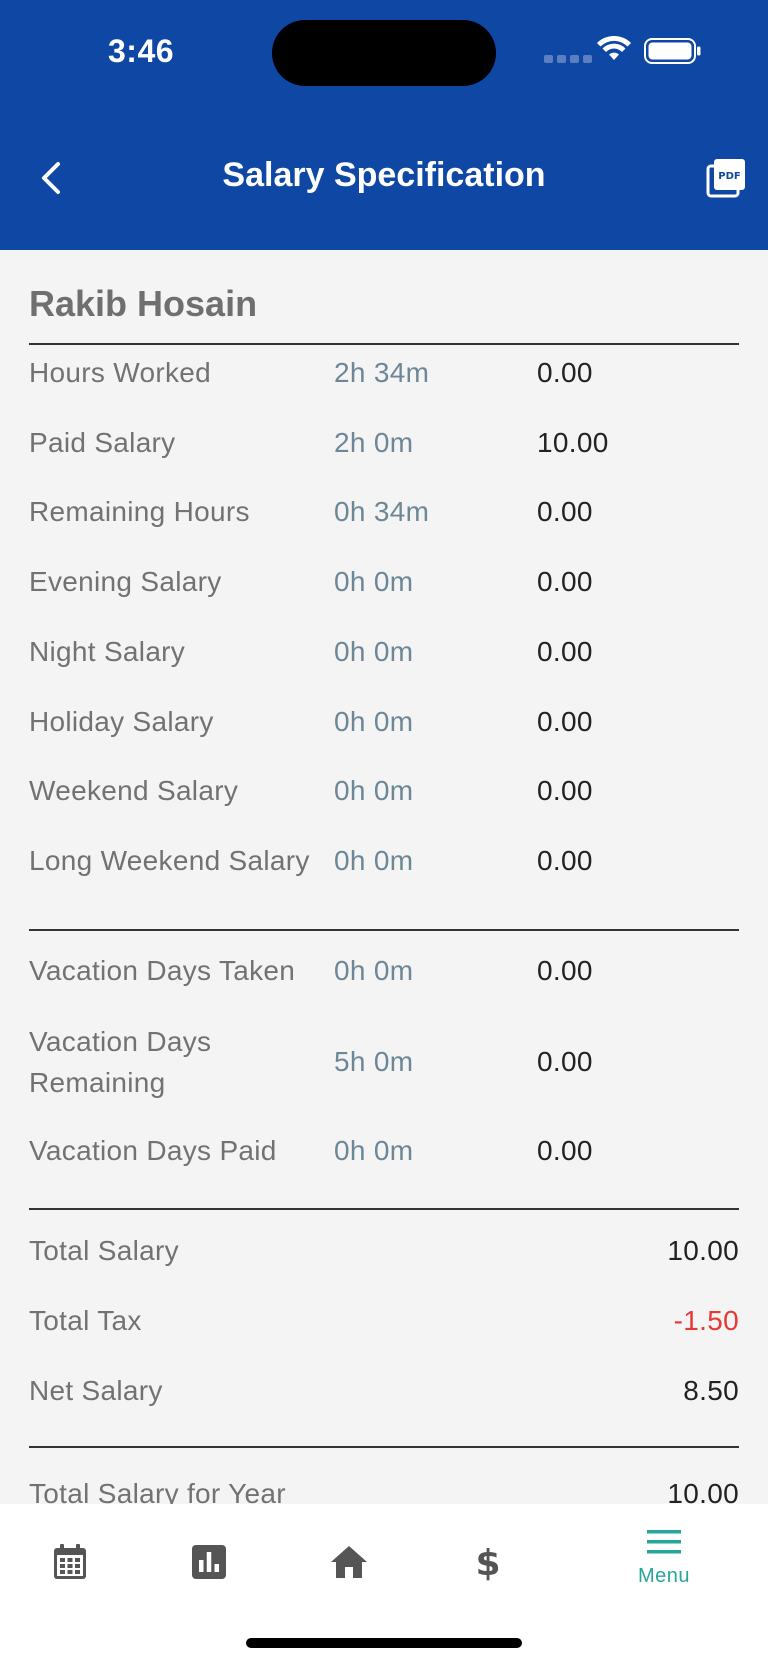 The image size is (768, 1665). I want to click on row-label: Vacation Days Paid, so click(153, 1150).